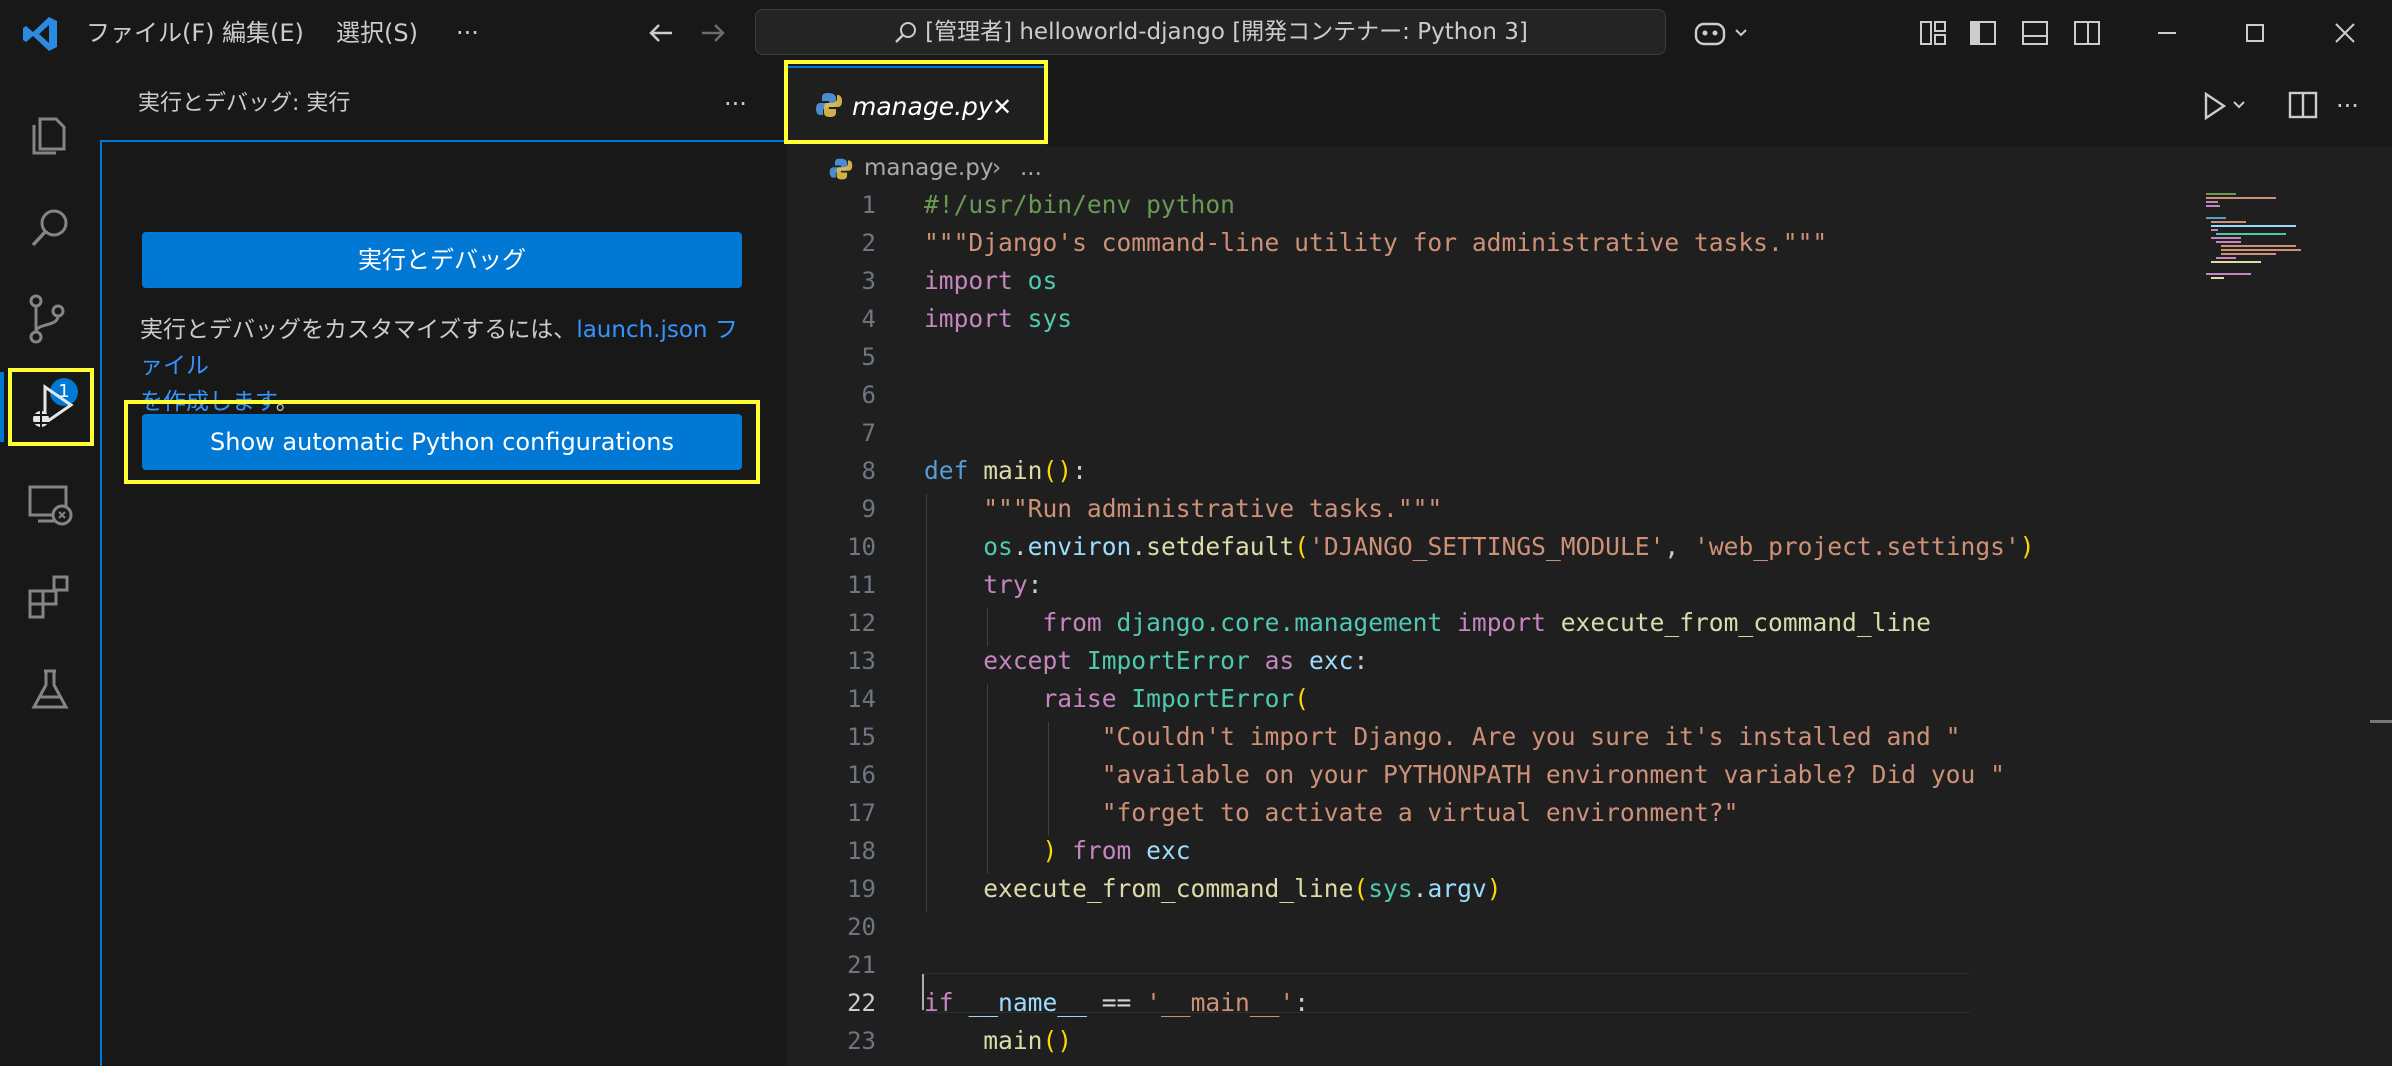 This screenshot has height=1066, width=2392. Describe the element at coordinates (861, 661) in the screenshot. I see `line-number: 13` at that location.